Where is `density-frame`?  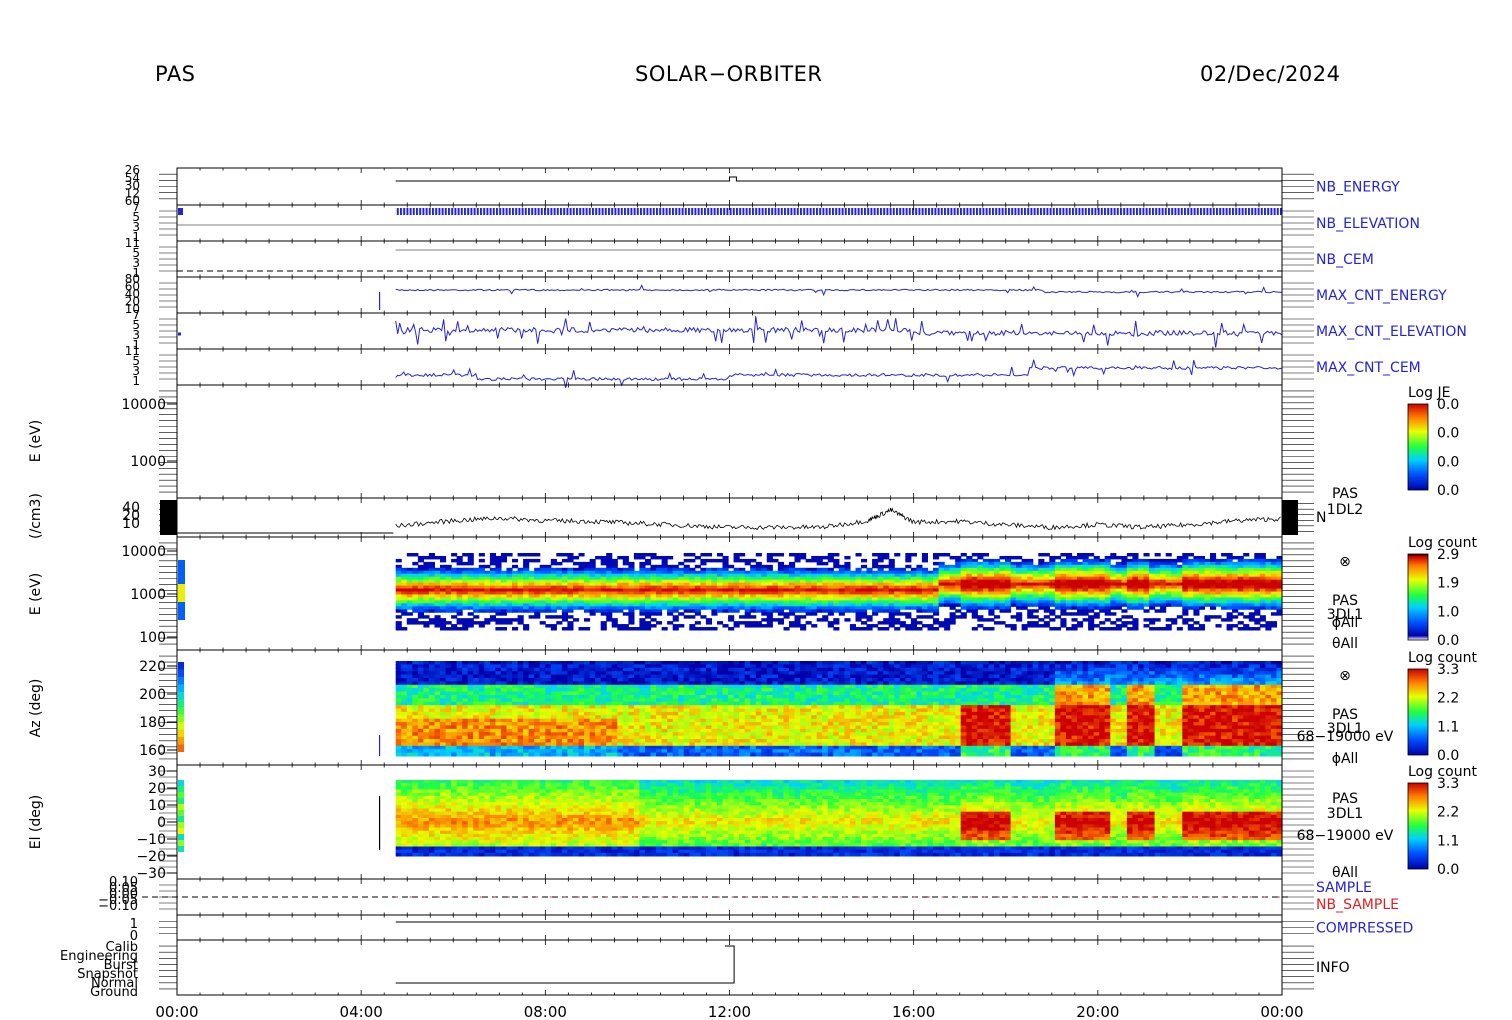 density-frame is located at coordinates (729, 517).